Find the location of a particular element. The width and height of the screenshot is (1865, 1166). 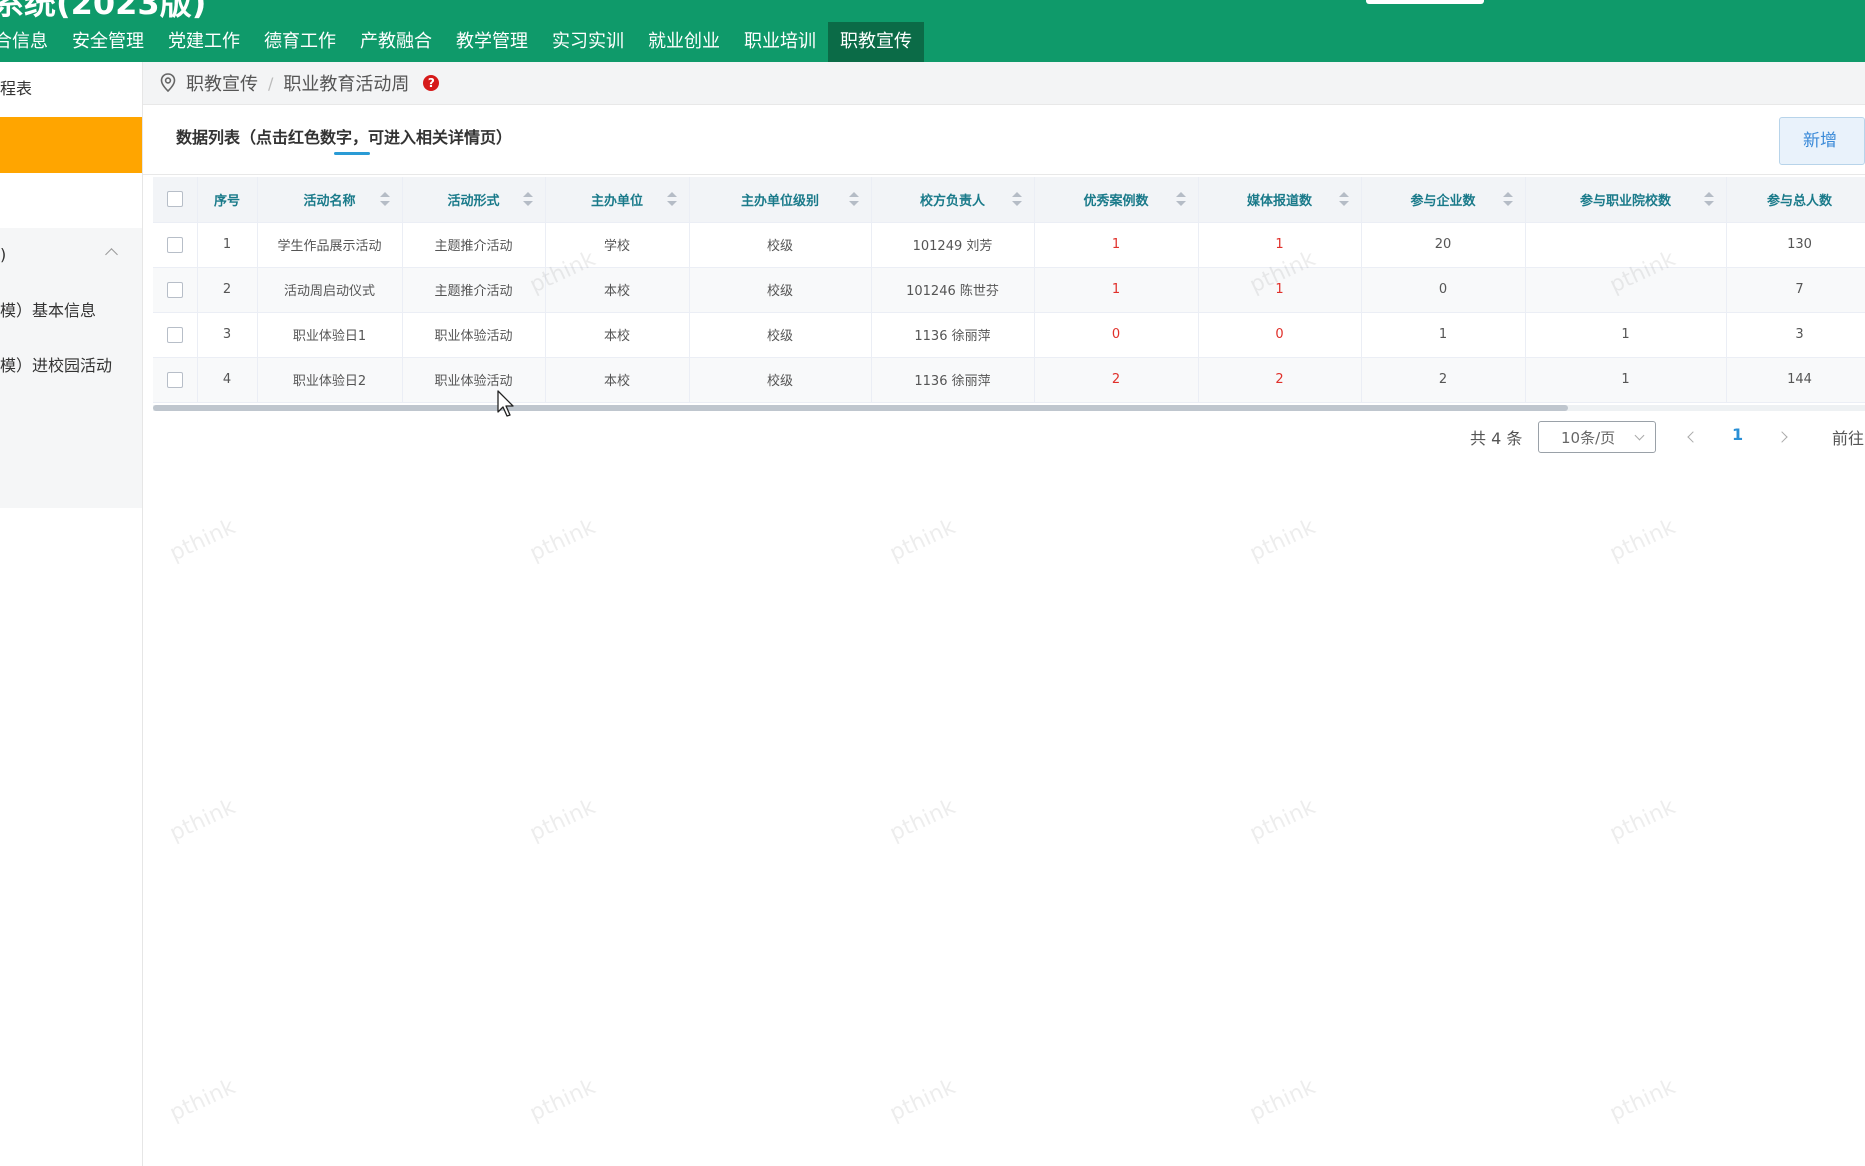

sidebar-item-campus-activity: 模）进校园活动 is located at coordinates (71, 366).